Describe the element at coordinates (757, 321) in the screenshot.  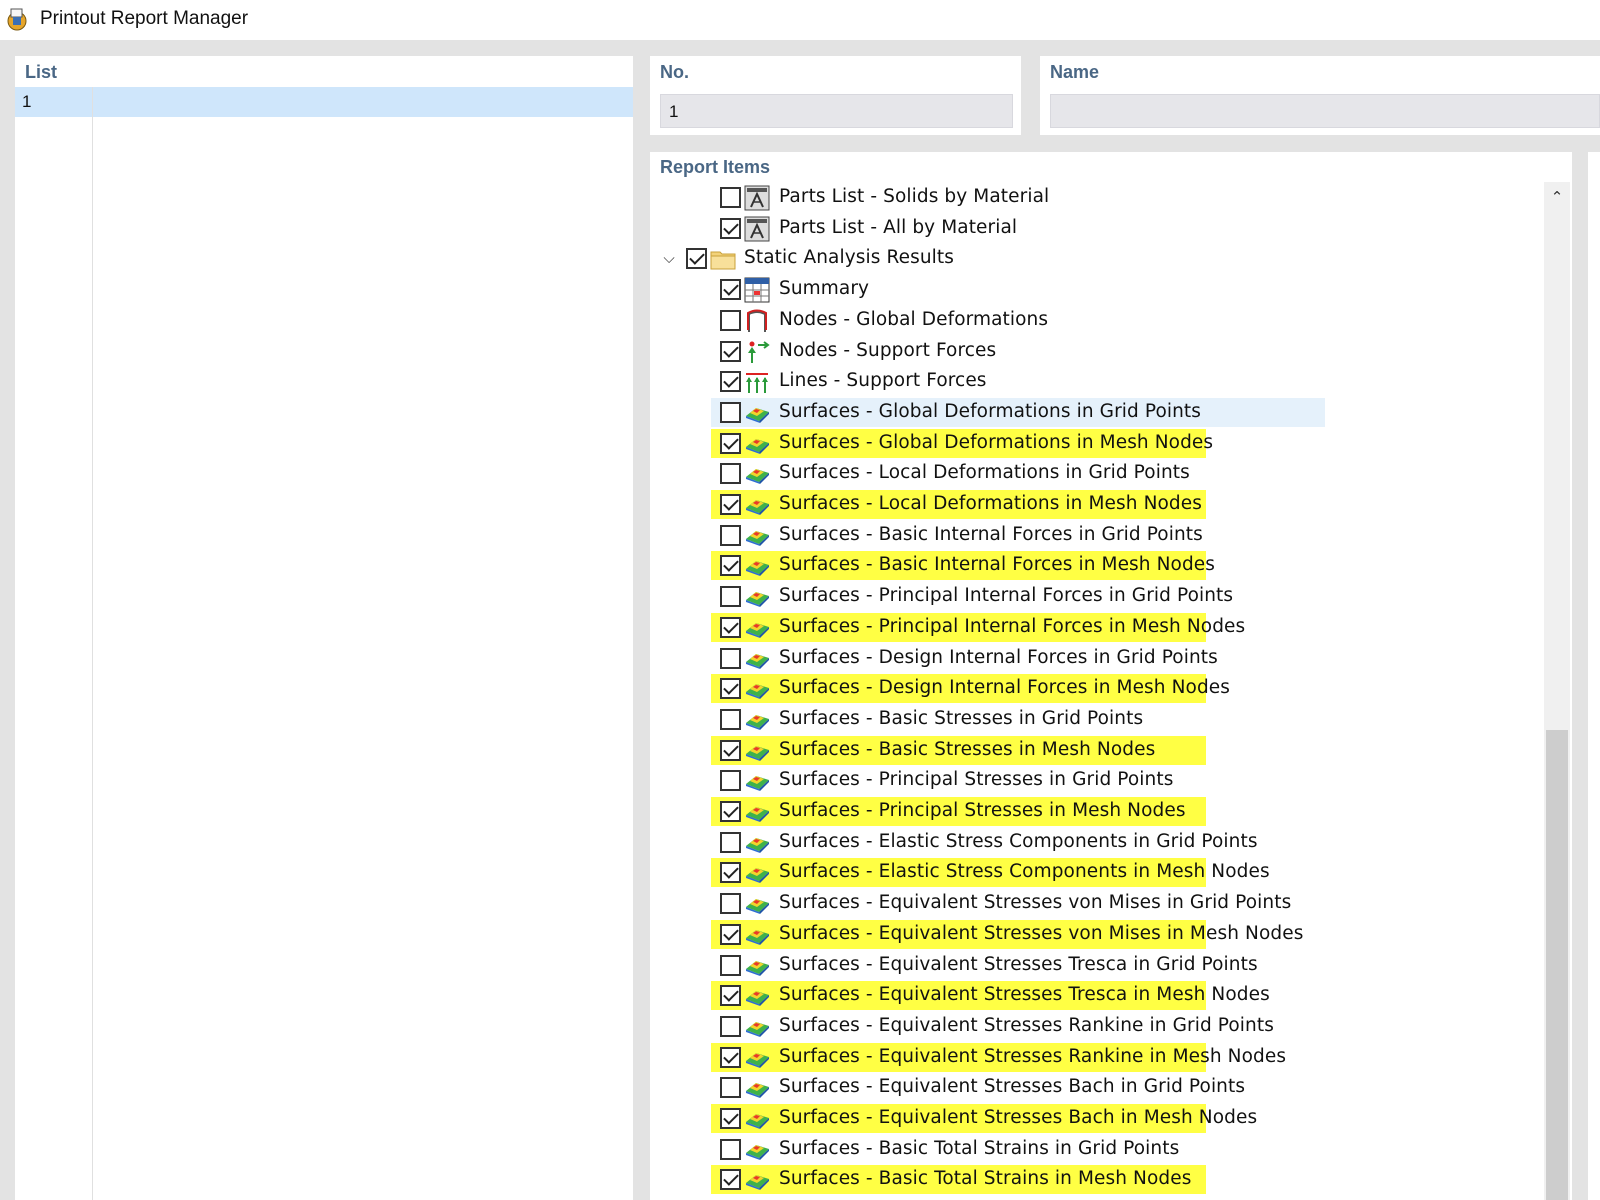
I see `deformation-icon` at that location.